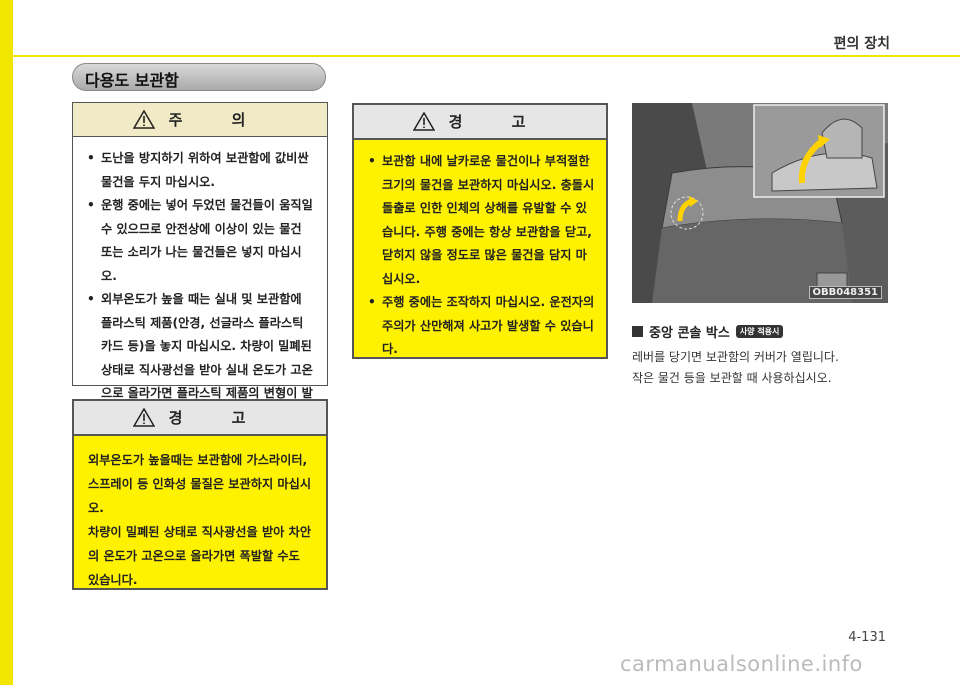  Describe the element at coordinates (741, 664) in the screenshot. I see `watermark: carmanualsonline.info` at that location.